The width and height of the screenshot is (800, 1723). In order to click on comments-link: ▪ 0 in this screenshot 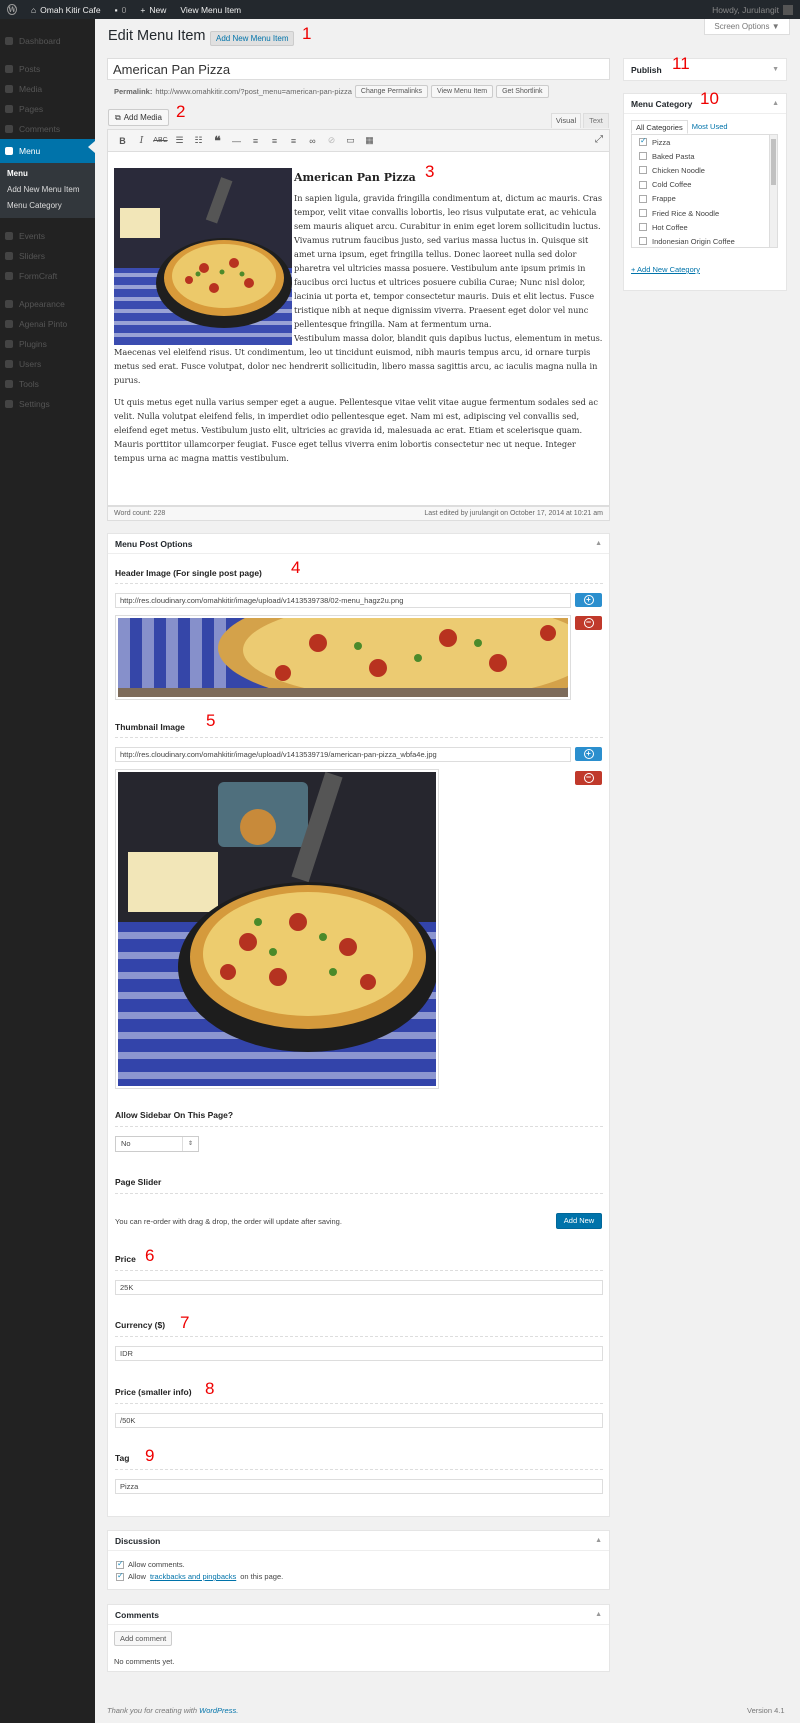, I will do `click(121, 9)`.